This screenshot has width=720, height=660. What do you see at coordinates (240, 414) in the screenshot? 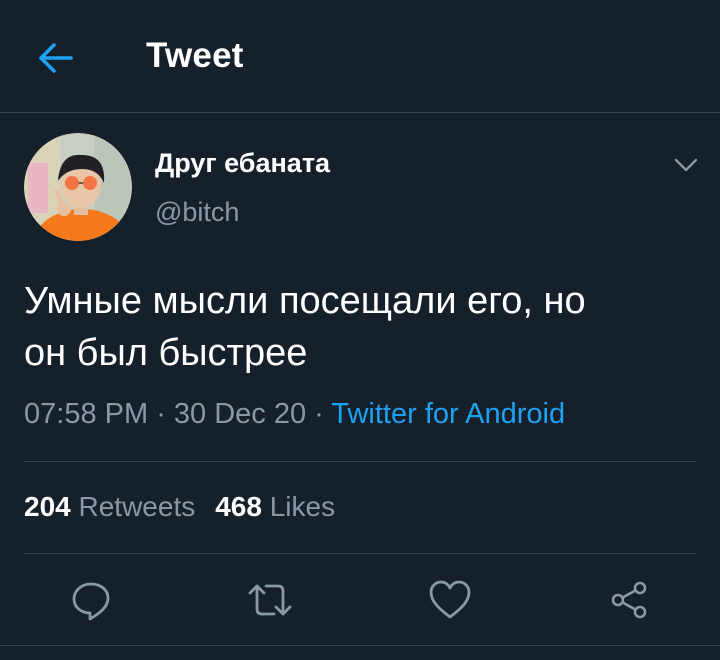
I see `tweet-date: 30 Dec 20` at bounding box center [240, 414].